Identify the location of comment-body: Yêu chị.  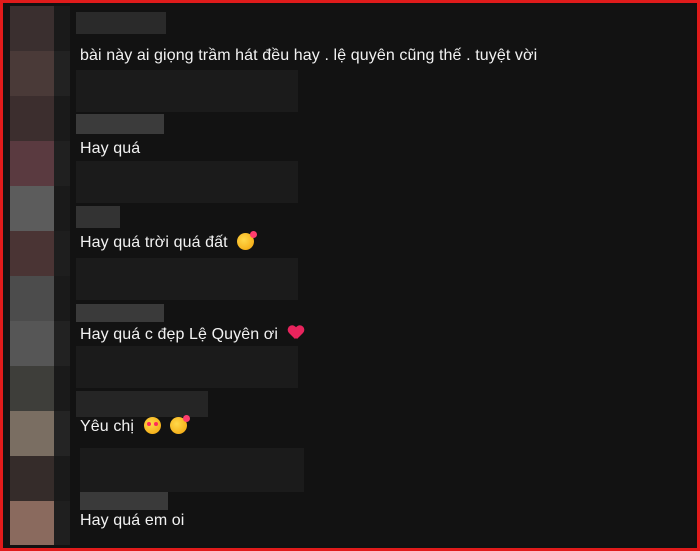
(107, 426).